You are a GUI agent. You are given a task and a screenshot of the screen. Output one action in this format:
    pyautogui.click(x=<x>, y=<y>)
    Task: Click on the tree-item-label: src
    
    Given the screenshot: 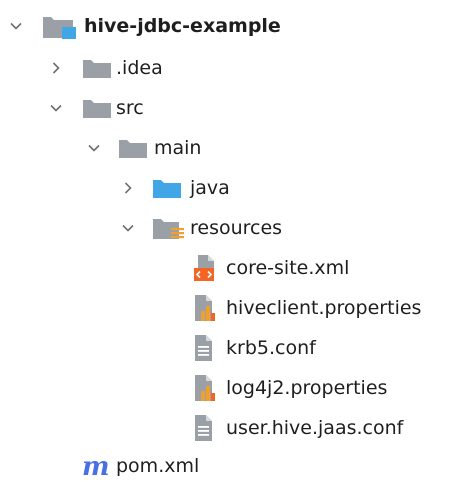 What is the action you would take?
    pyautogui.click(x=130, y=108)
    